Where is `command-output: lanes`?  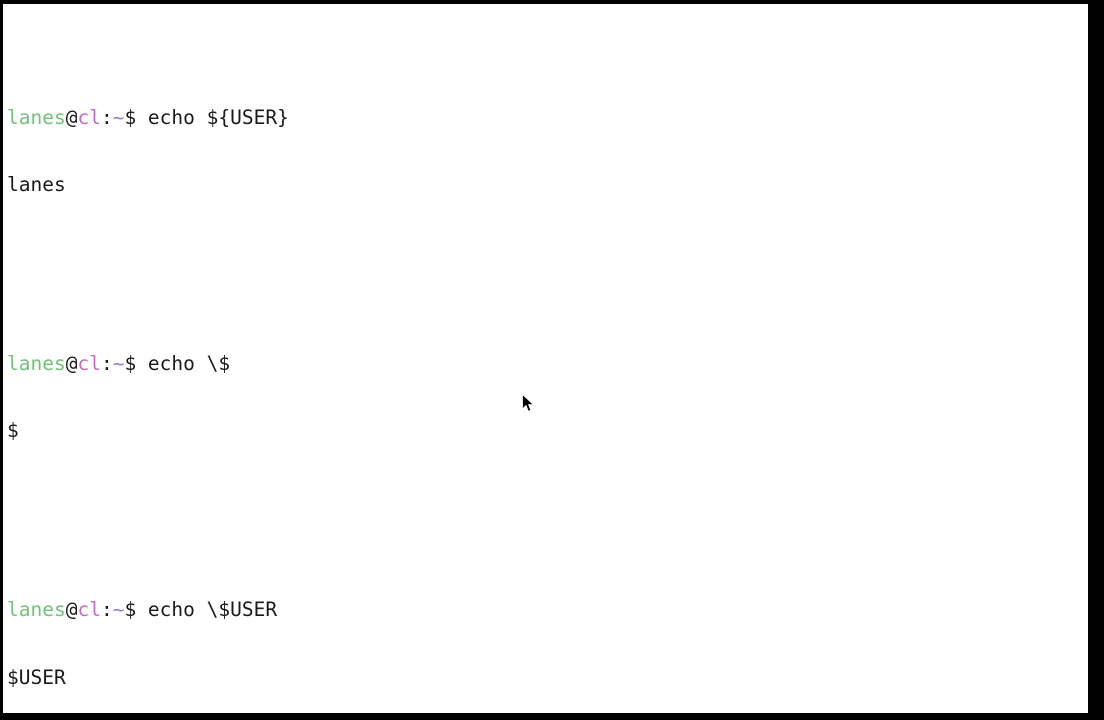
command-output: lanes is located at coordinates (36, 184).